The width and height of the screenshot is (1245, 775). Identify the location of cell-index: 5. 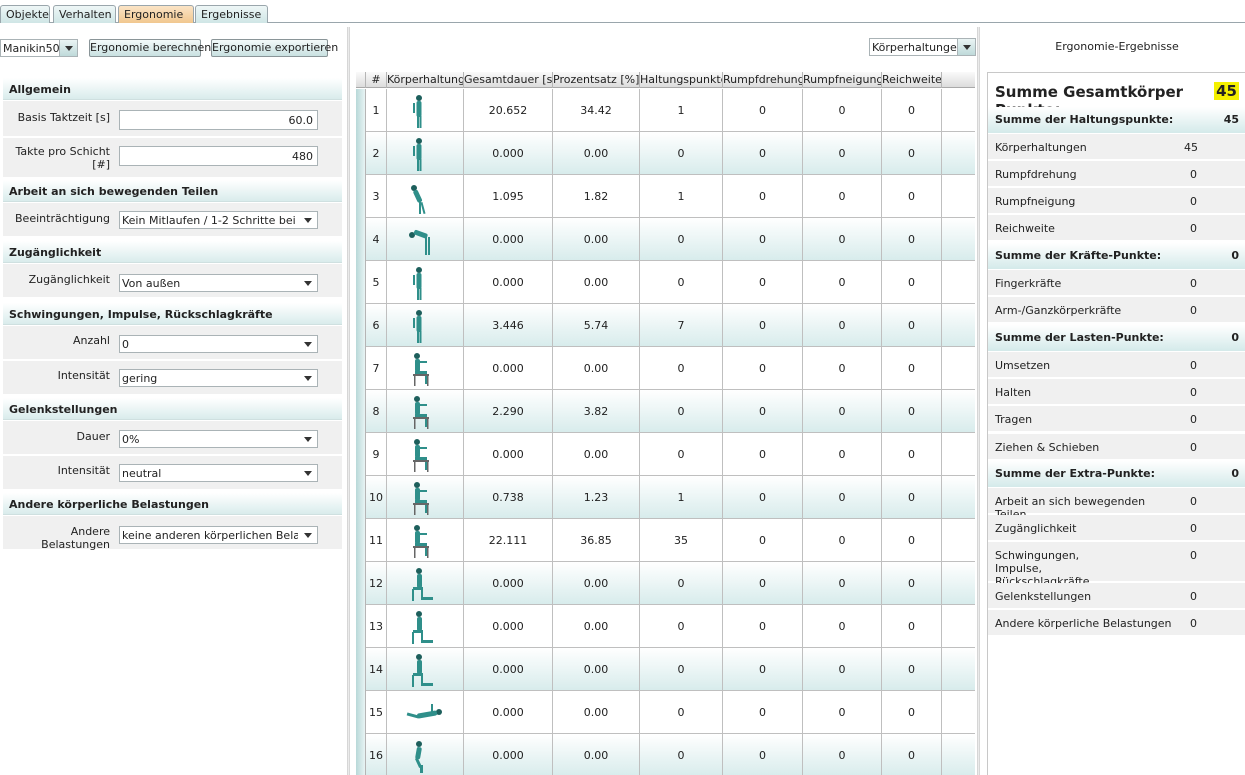
(376, 282).